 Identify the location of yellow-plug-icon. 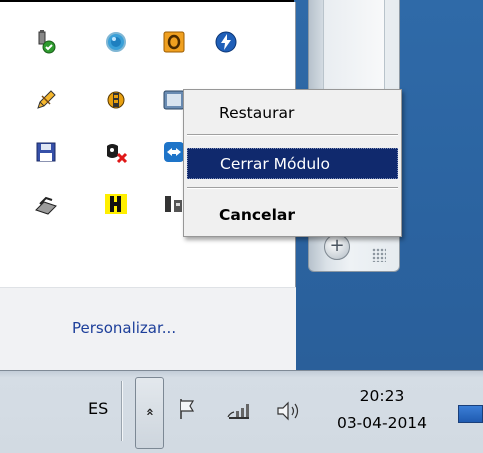
(116, 204).